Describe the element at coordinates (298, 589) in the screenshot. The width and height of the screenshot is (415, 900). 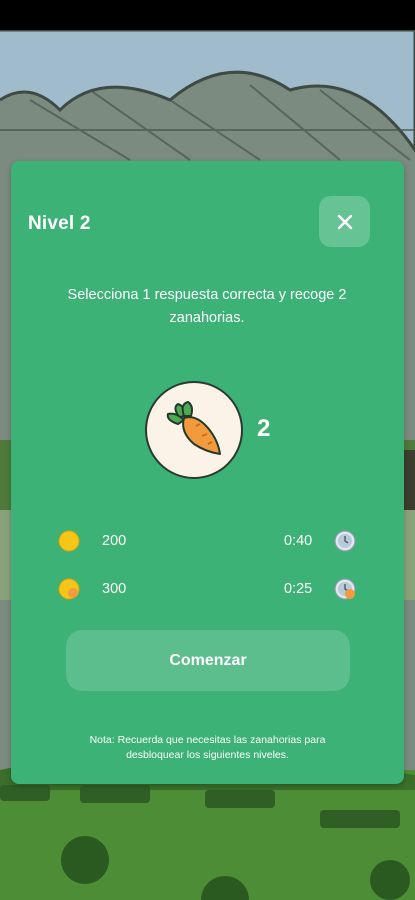
I see `time-value: 0:25` at that location.